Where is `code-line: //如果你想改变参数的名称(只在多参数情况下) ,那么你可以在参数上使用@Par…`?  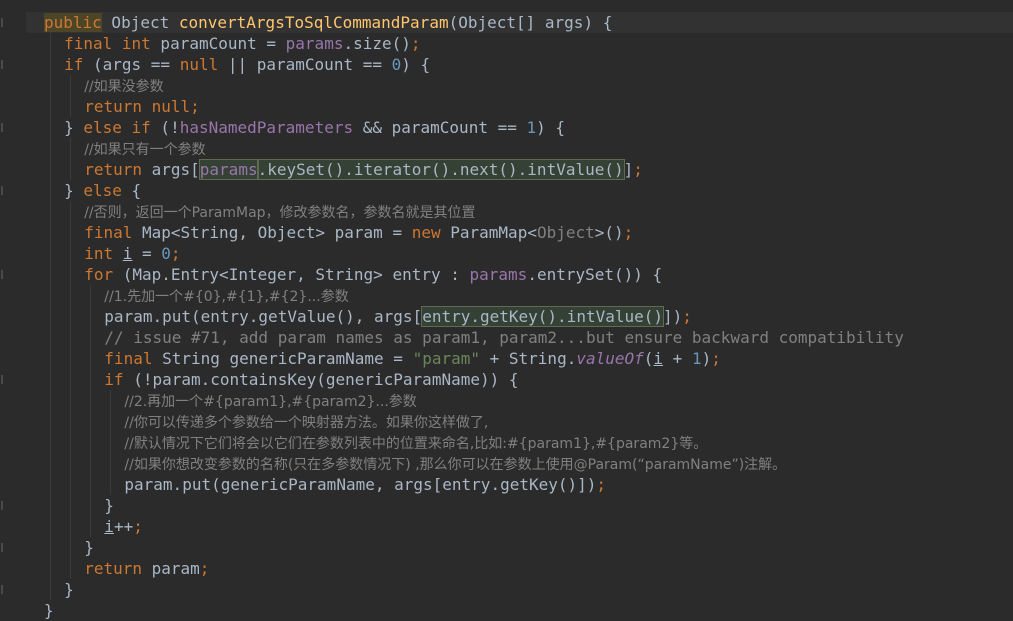
code-line: //如果你想改变参数的名称(只在多参数情况下) ,那么你可以在参数上使用@Par… is located at coordinates (455, 463).